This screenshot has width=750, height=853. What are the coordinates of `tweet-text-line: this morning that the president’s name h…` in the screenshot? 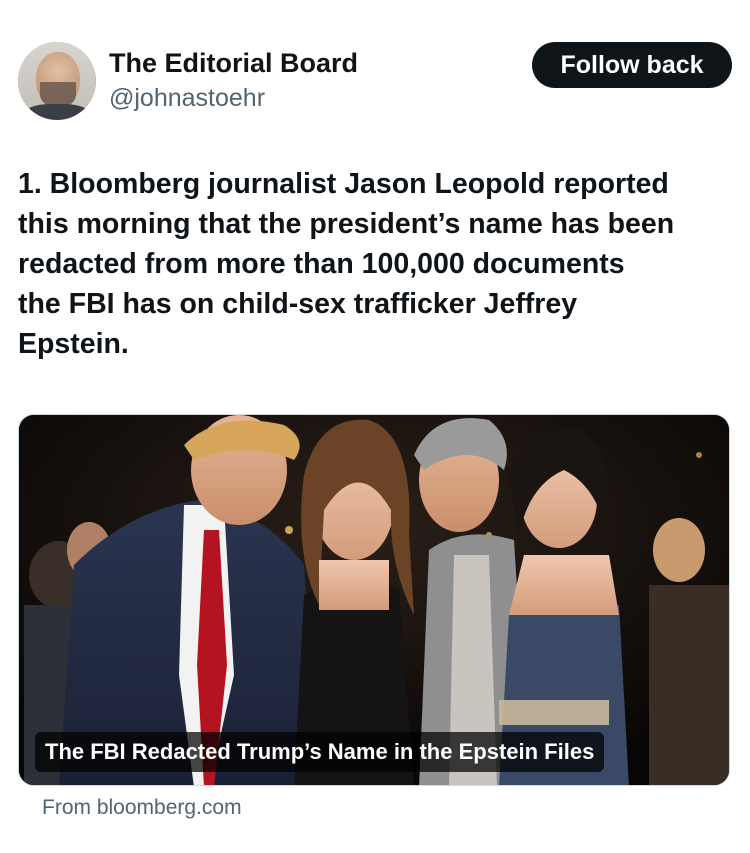 It's located at (346, 224).